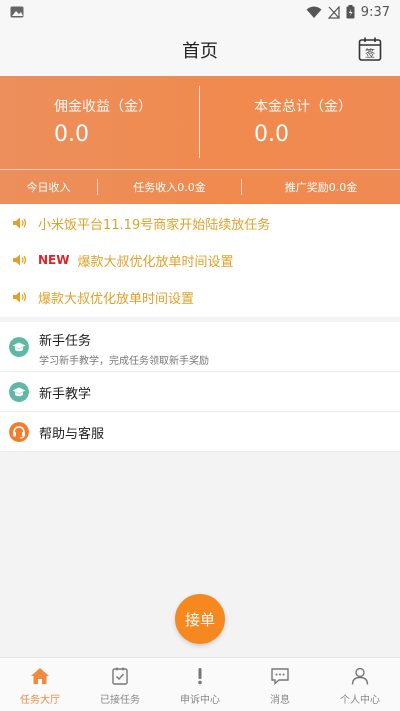 This screenshot has width=400, height=711. What do you see at coordinates (314, 12) in the screenshot?
I see `wifi-icon` at bounding box center [314, 12].